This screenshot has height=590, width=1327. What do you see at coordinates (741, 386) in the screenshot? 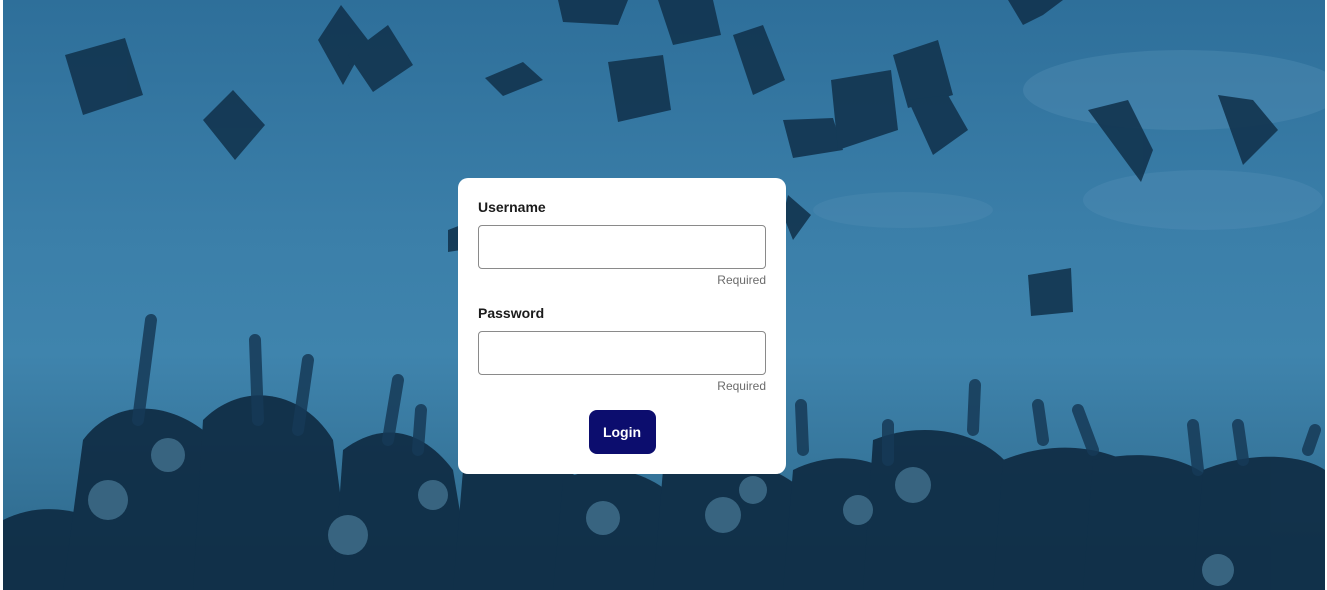
I see `password-required-hint: Required` at bounding box center [741, 386].